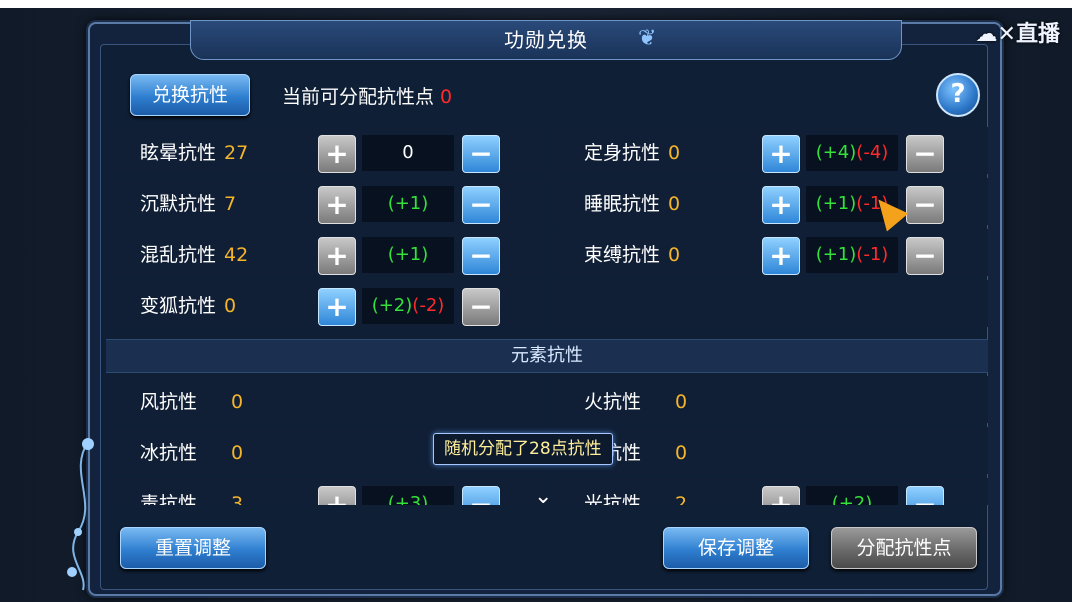 The height and width of the screenshot is (602, 1072). I want to click on adjust-minus: (-1), so click(872, 254).